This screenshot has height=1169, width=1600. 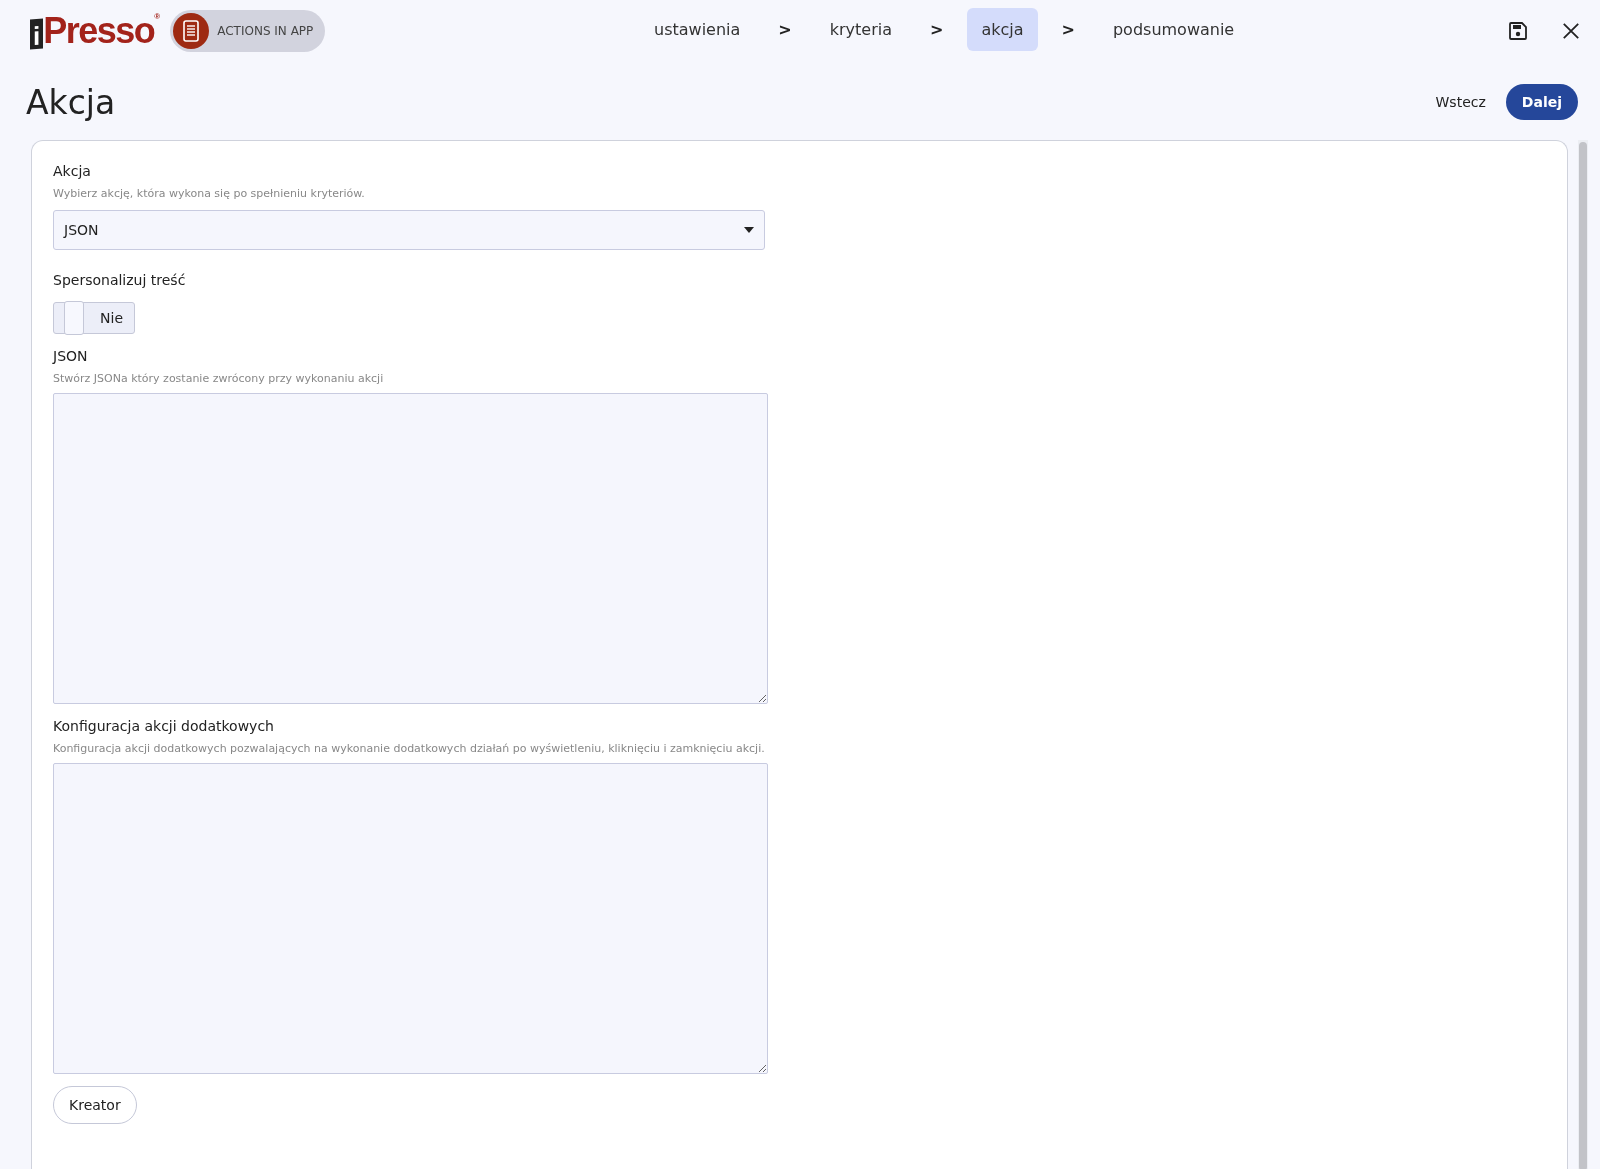 I want to click on field-label: Spersonalizuj treść, so click(x=120, y=280).